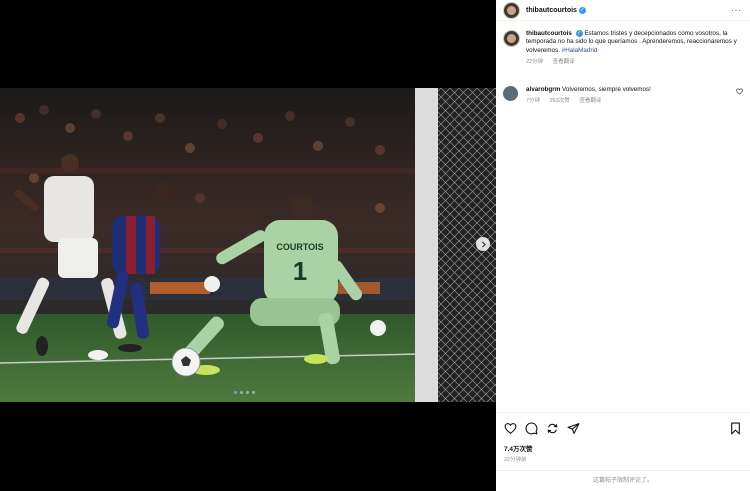 This screenshot has width=750, height=491. I want to click on carousel-indicators, so click(244, 392).